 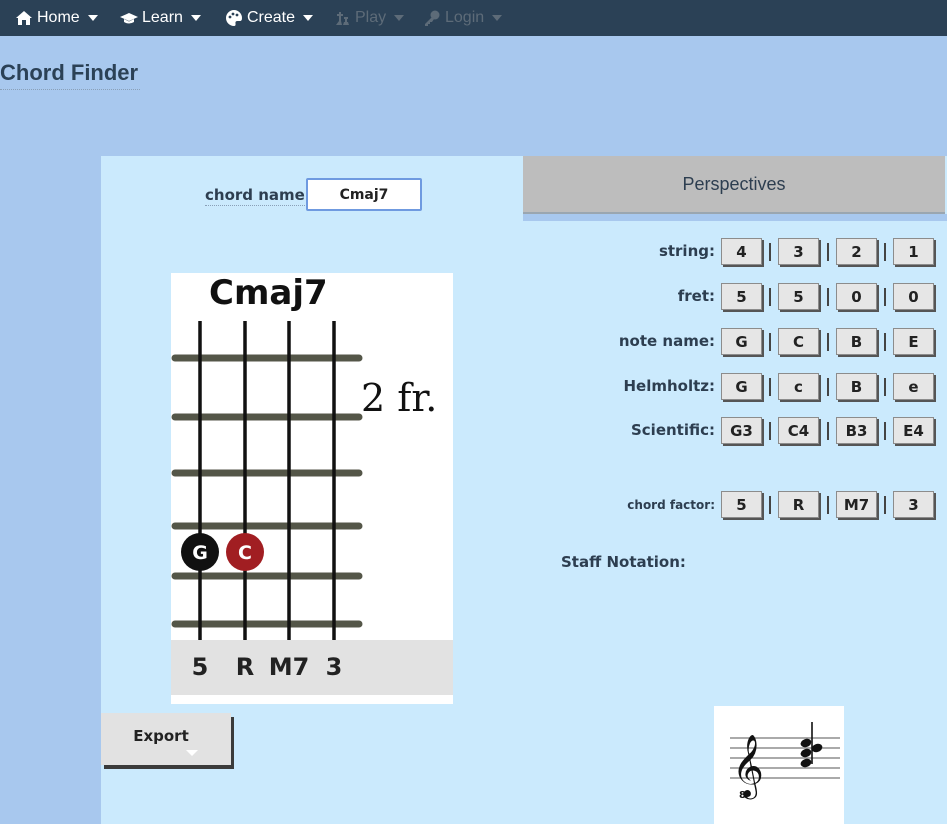 I want to click on chord-factor-label: 3, so click(x=334, y=667).